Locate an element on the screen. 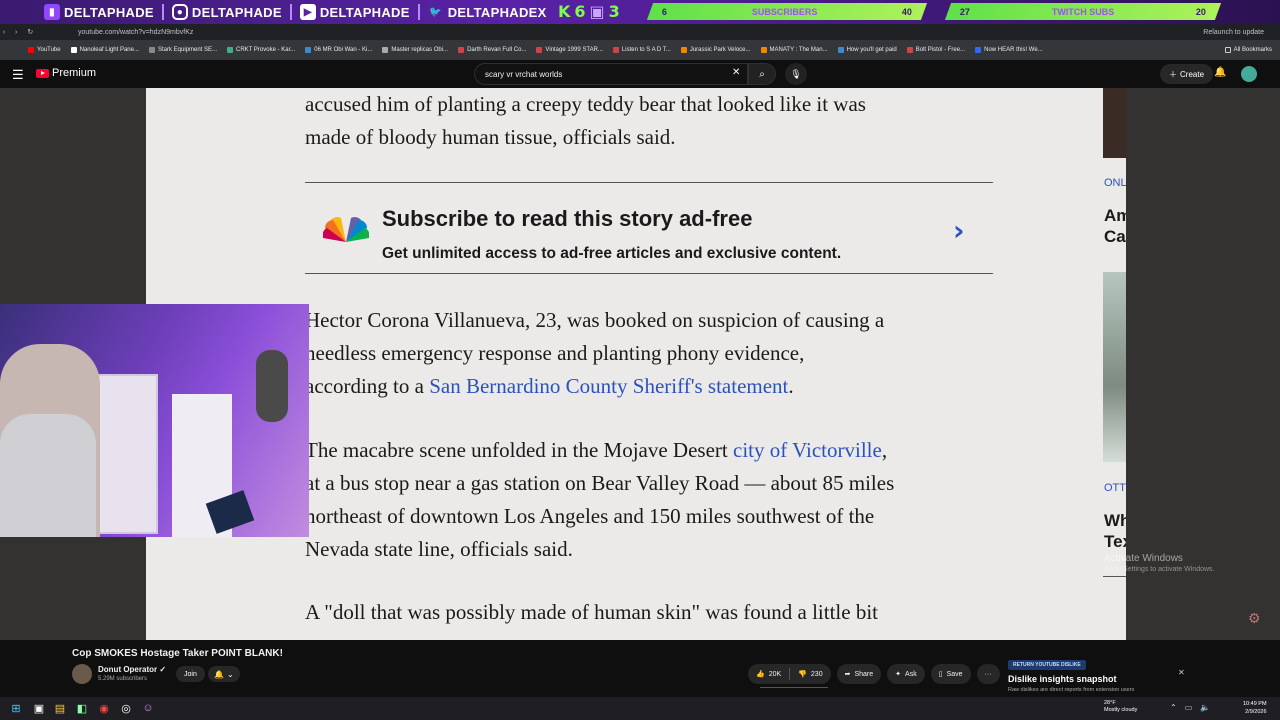 Image resolution: width=1280 pixels, height=720 pixels. voice-search-button: 🎙 is located at coordinates (796, 74).